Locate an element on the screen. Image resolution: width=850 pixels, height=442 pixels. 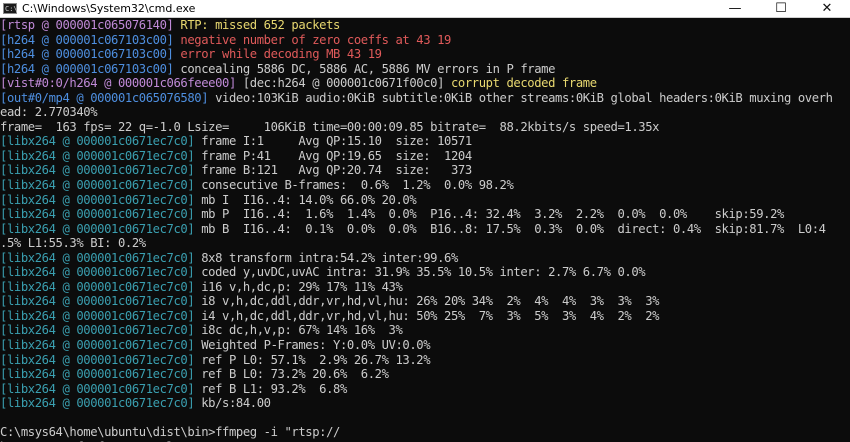
log-message: error while decoding MB 43 19 is located at coordinates (281, 54).